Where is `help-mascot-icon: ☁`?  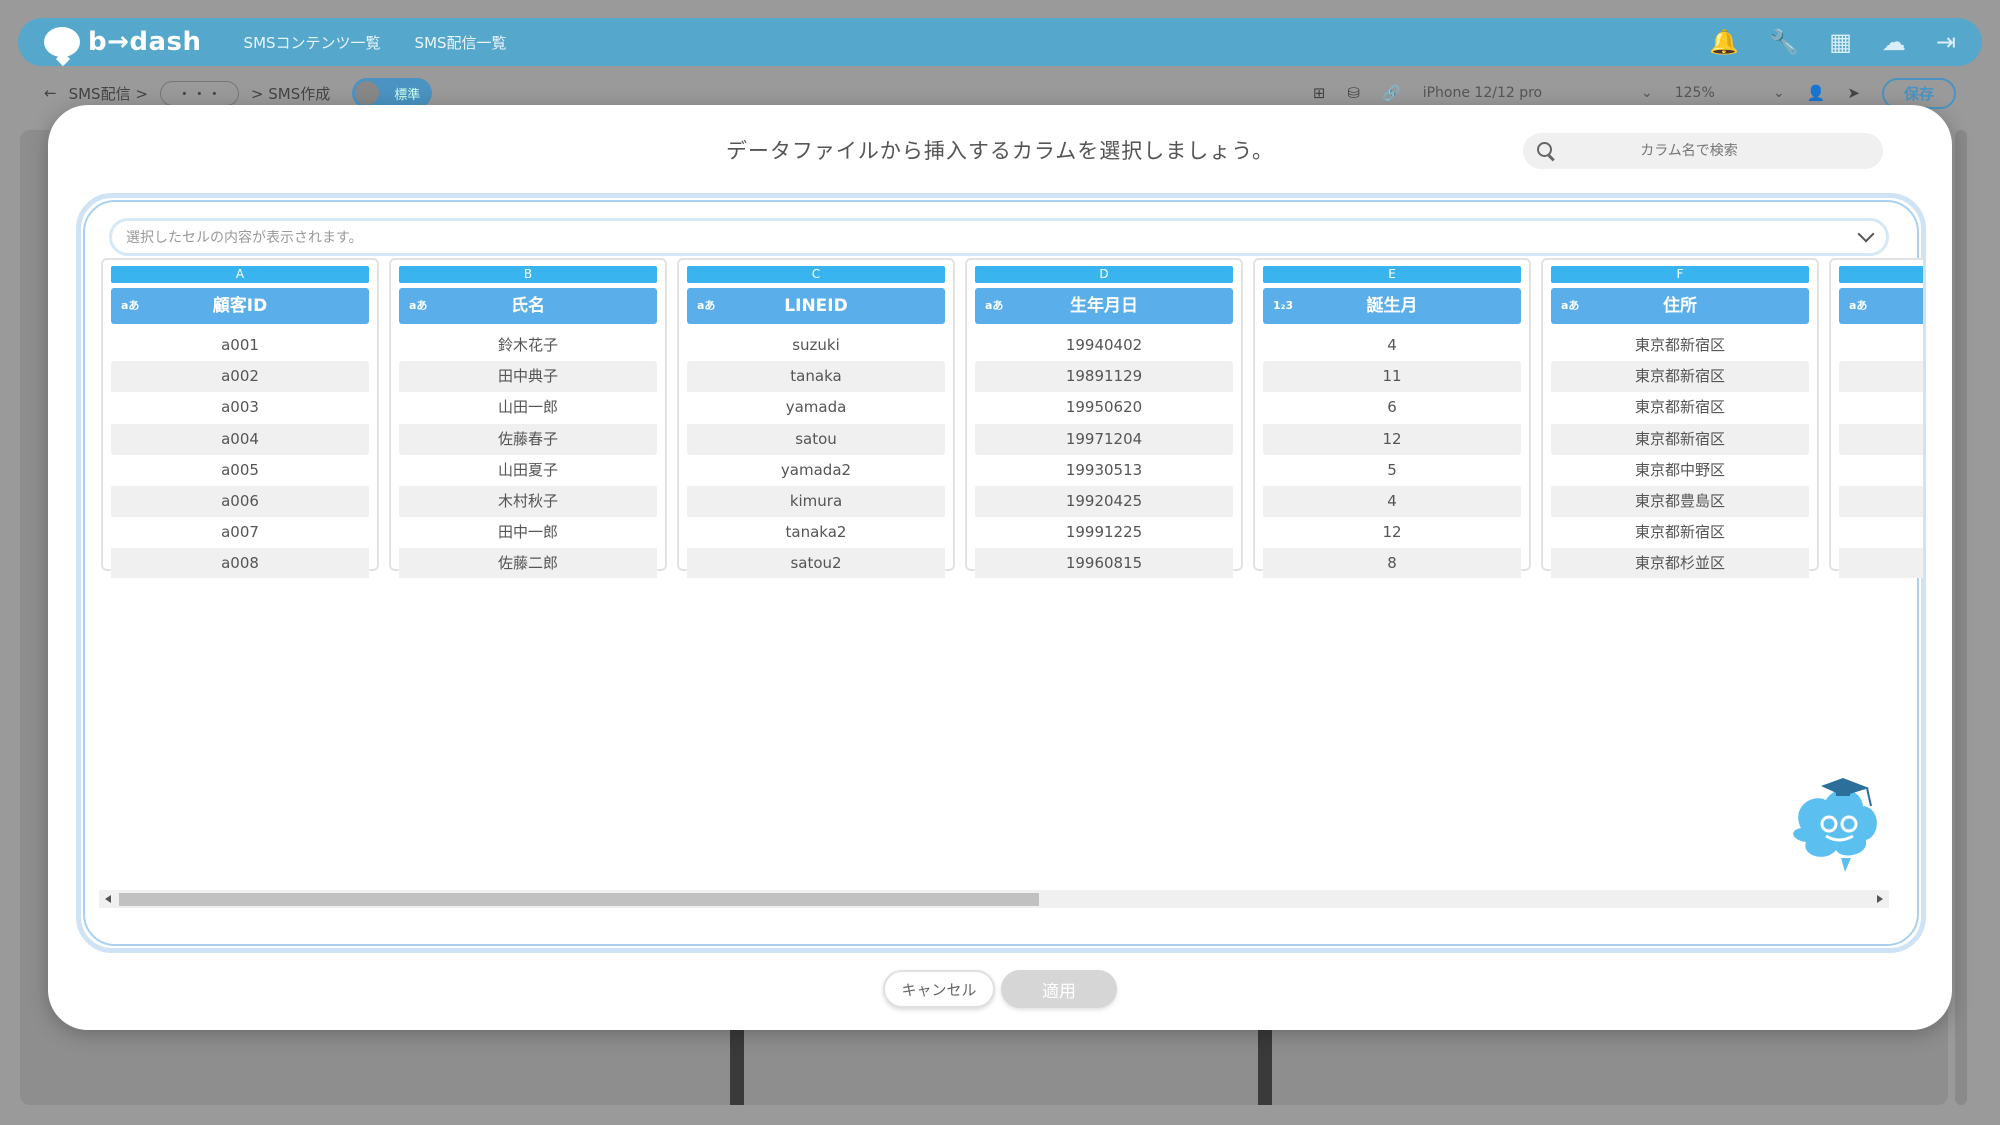
help-mascot-icon: ☁ is located at coordinates (1894, 42).